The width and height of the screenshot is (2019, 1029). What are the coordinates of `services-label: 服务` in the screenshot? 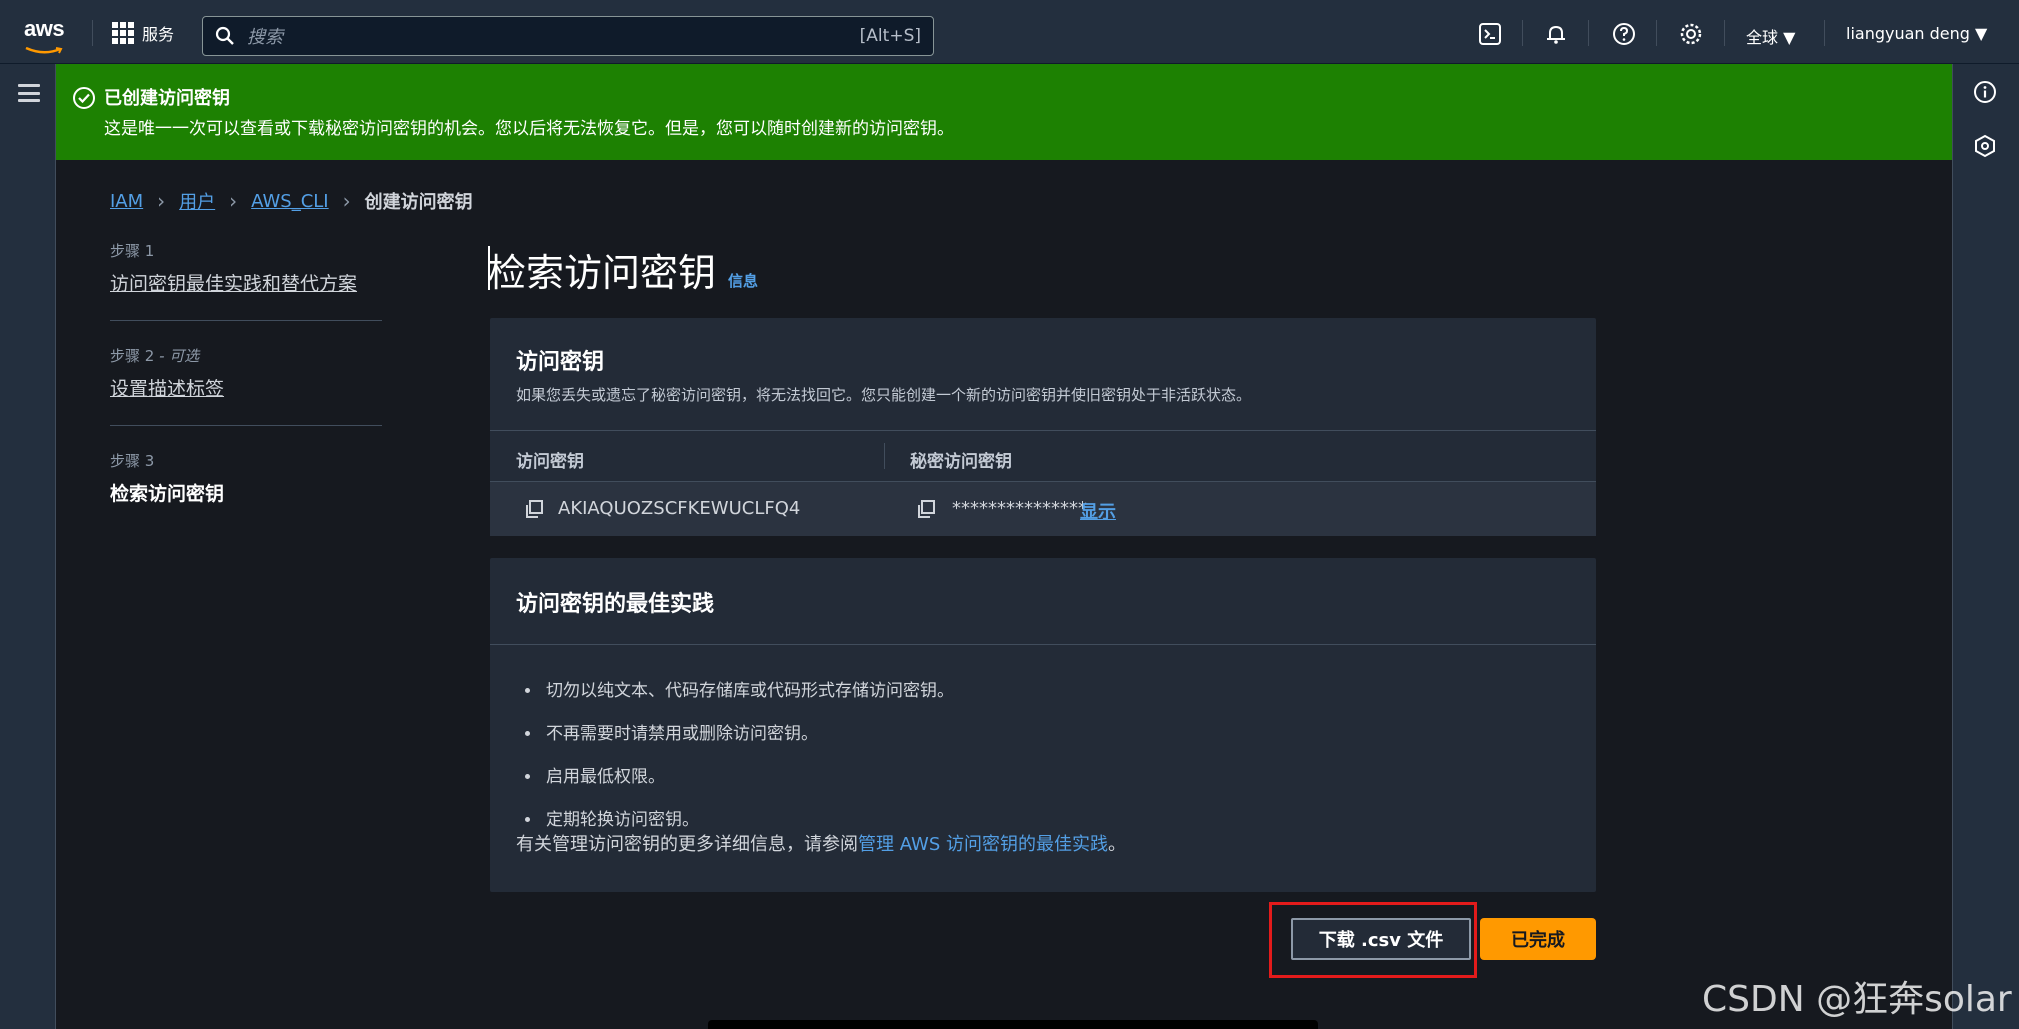 It's located at (158, 34).